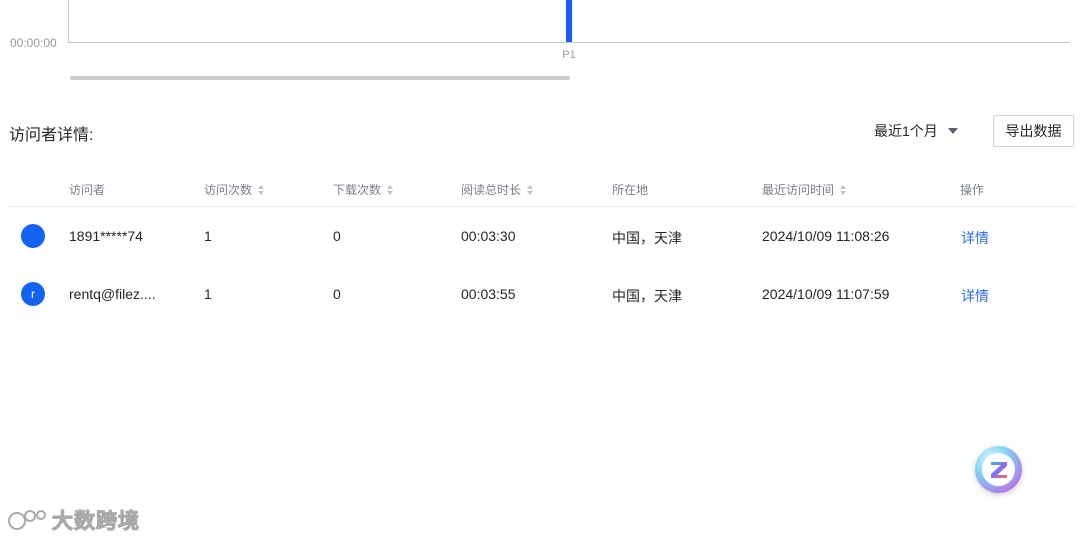 Image resolution: width=1080 pixels, height=539 pixels. Describe the element at coordinates (27, 520) in the screenshot. I see `watermark-logo-icon` at that location.